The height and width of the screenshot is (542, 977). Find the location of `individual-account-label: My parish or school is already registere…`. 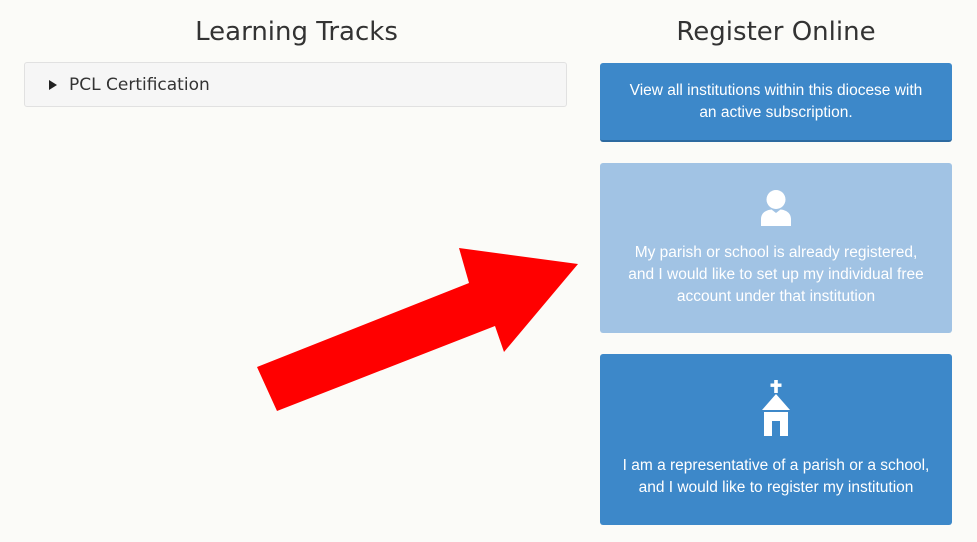

individual-account-label: My parish or school is already registere… is located at coordinates (776, 274).